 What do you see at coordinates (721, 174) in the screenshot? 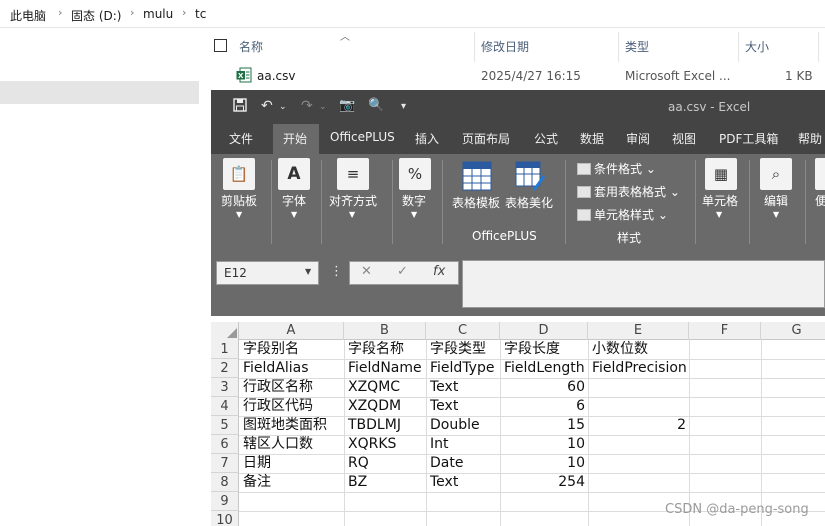
I see `cells-icon: ▦` at bounding box center [721, 174].